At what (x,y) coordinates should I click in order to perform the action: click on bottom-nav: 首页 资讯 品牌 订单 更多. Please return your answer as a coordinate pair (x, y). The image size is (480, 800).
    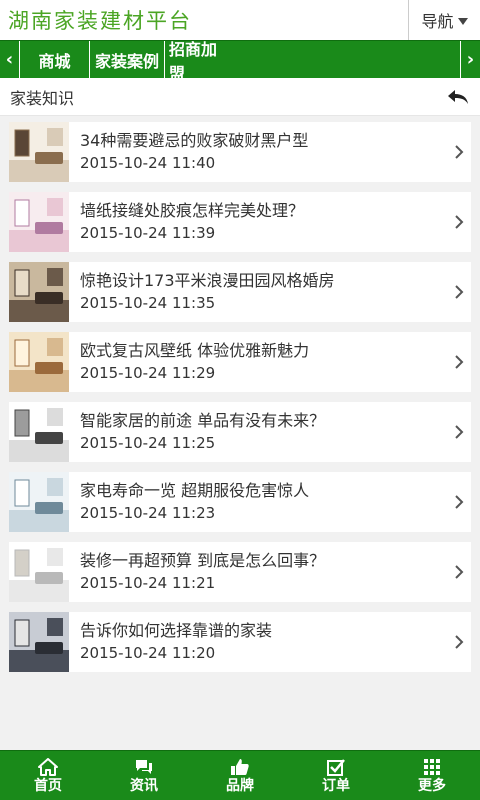
    Looking at the image, I should click on (240, 775).